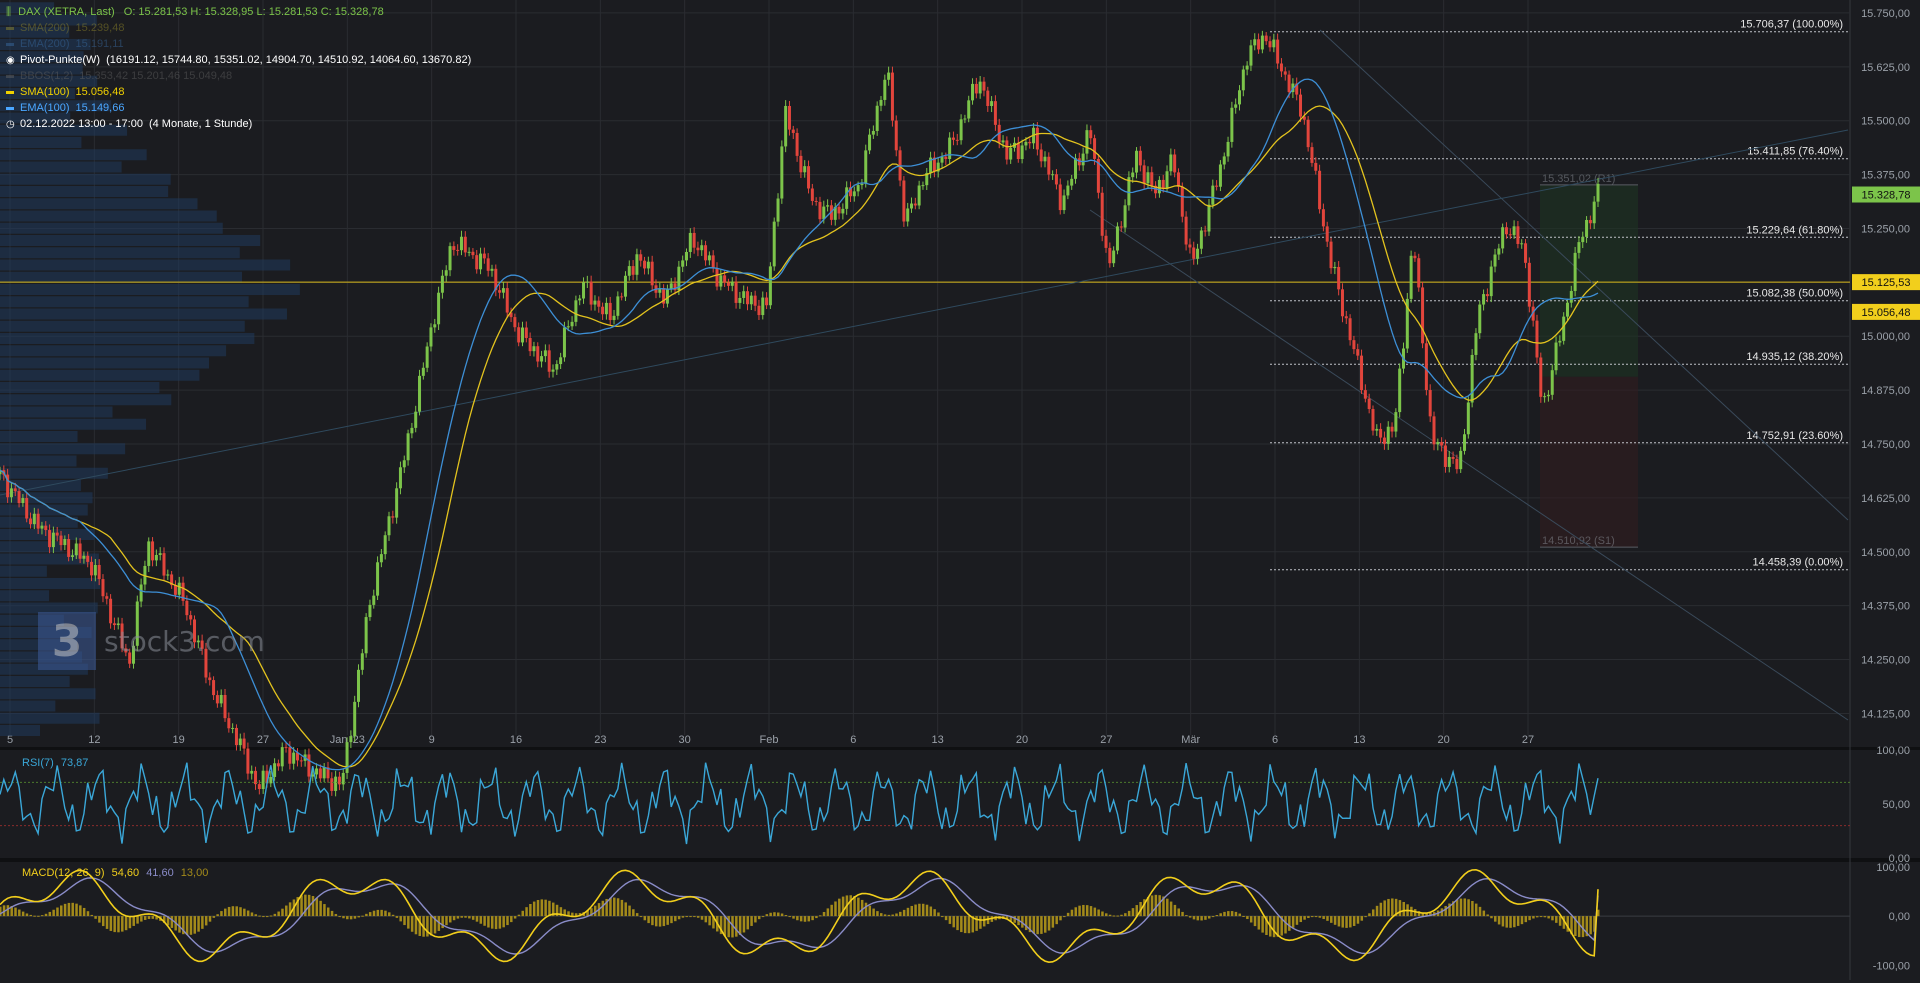 This screenshot has width=1920, height=983. I want to click on fibonacci-label: 14.752,91 (23.60%), so click(1794, 436).